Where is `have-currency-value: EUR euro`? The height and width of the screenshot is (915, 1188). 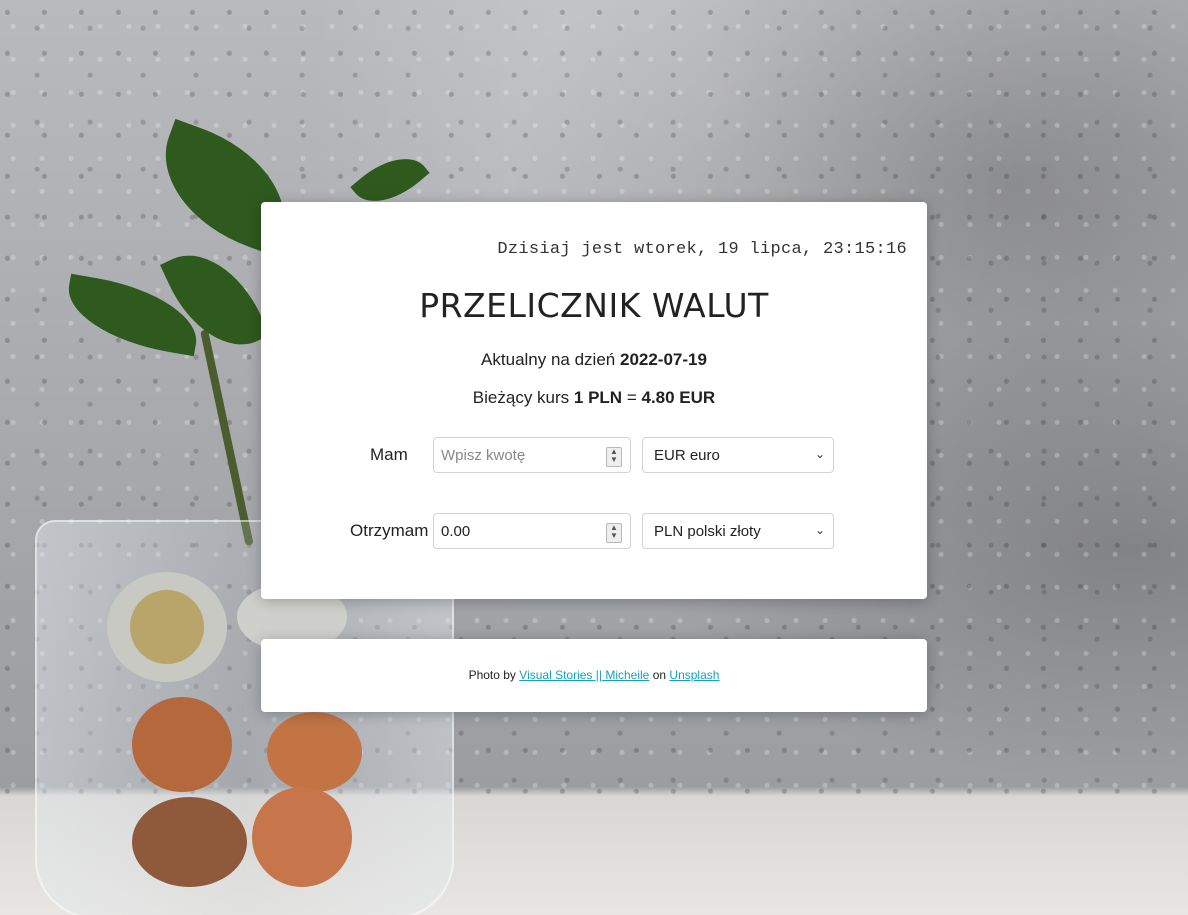 have-currency-value: EUR euro is located at coordinates (687, 455).